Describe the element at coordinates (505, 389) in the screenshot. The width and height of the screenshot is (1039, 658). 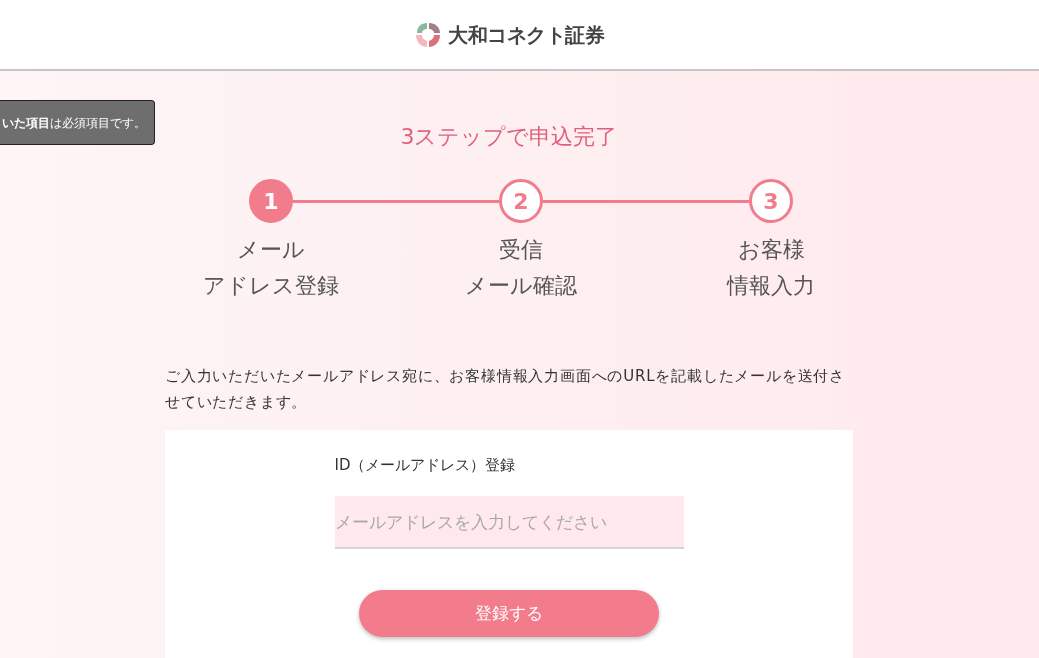
I see `intro-text: ご入力いただいたメールアドレス宛に、お客様情報入力画面へのURLを記載したメールを送付させていただきます。` at that location.